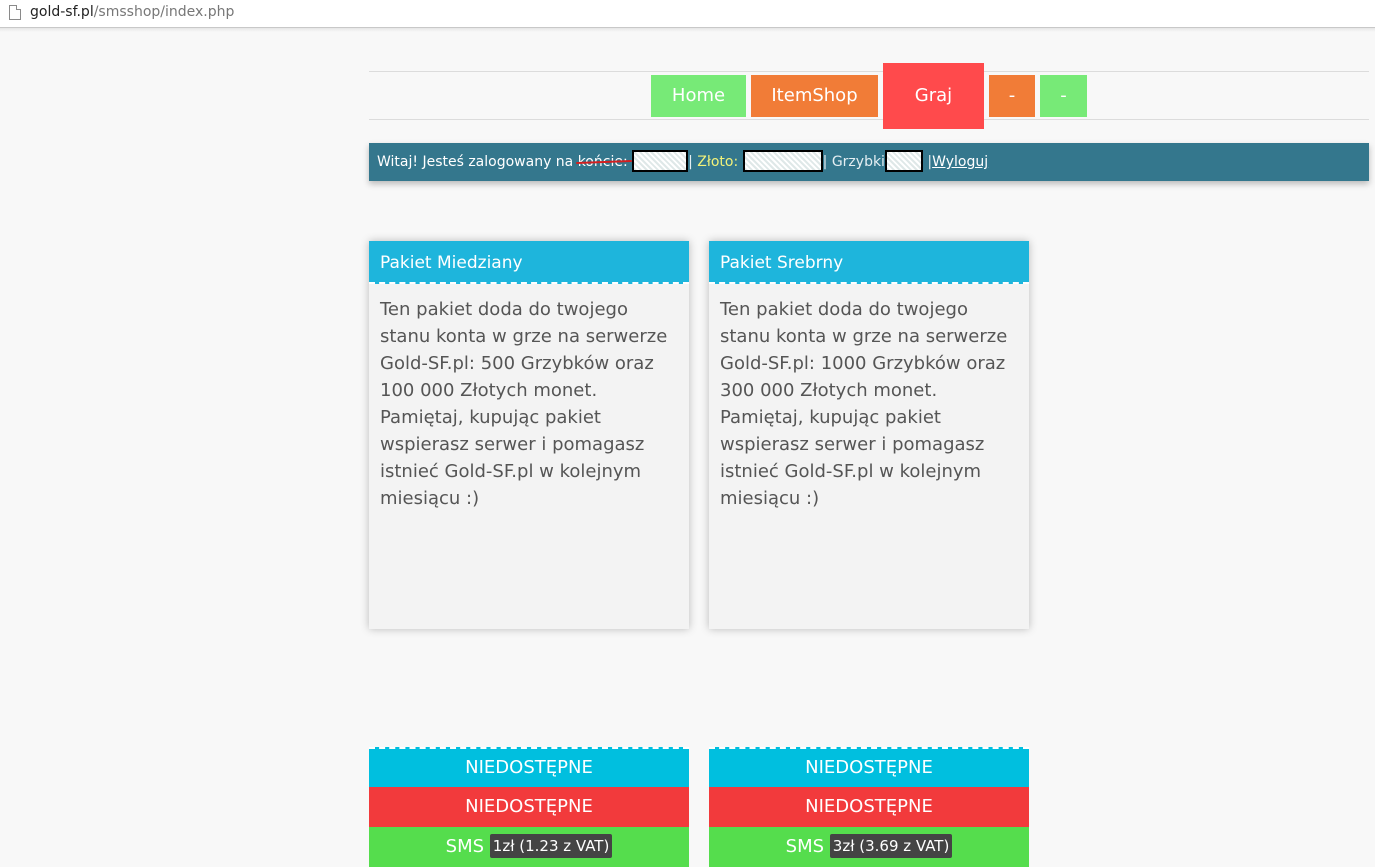 The width and height of the screenshot is (1375, 867). Describe the element at coordinates (903, 160) in the screenshot. I see `redacted-mushrooms-amount` at that location.